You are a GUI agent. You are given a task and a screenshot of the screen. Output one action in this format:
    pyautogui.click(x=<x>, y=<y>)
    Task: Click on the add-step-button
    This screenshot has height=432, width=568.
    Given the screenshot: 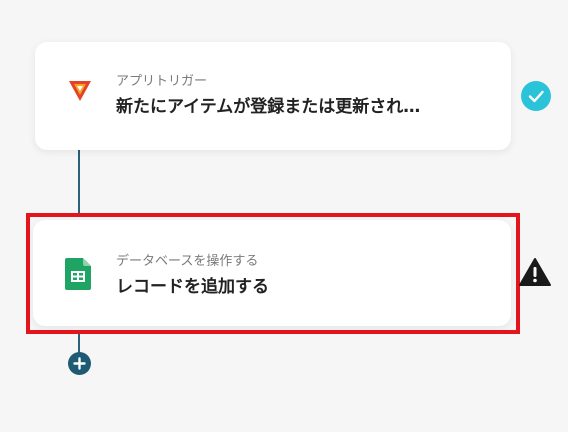 What is the action you would take?
    pyautogui.click(x=79, y=363)
    